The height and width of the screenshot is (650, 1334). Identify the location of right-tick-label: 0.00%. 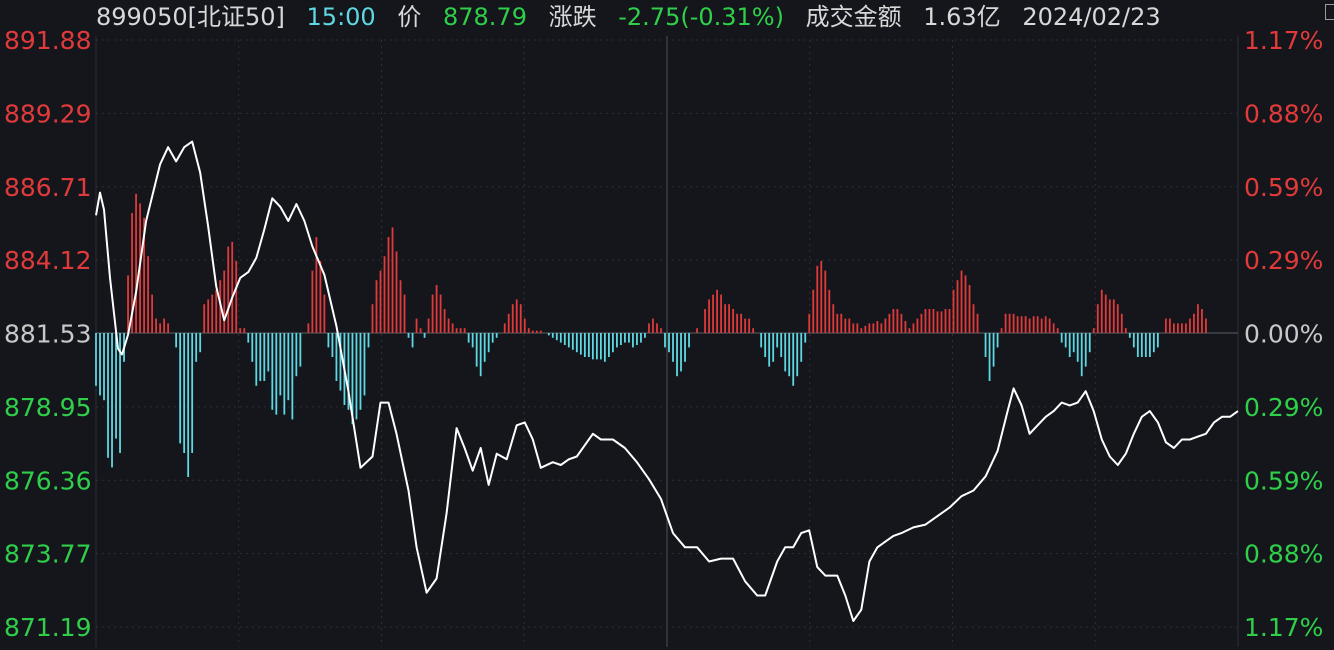
(1283, 334).